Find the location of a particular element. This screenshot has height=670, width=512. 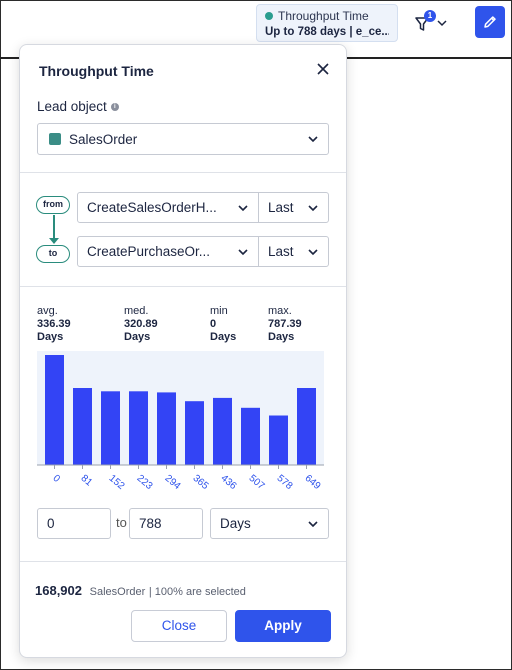

x-tick-label: 0 is located at coordinates (57, 479).